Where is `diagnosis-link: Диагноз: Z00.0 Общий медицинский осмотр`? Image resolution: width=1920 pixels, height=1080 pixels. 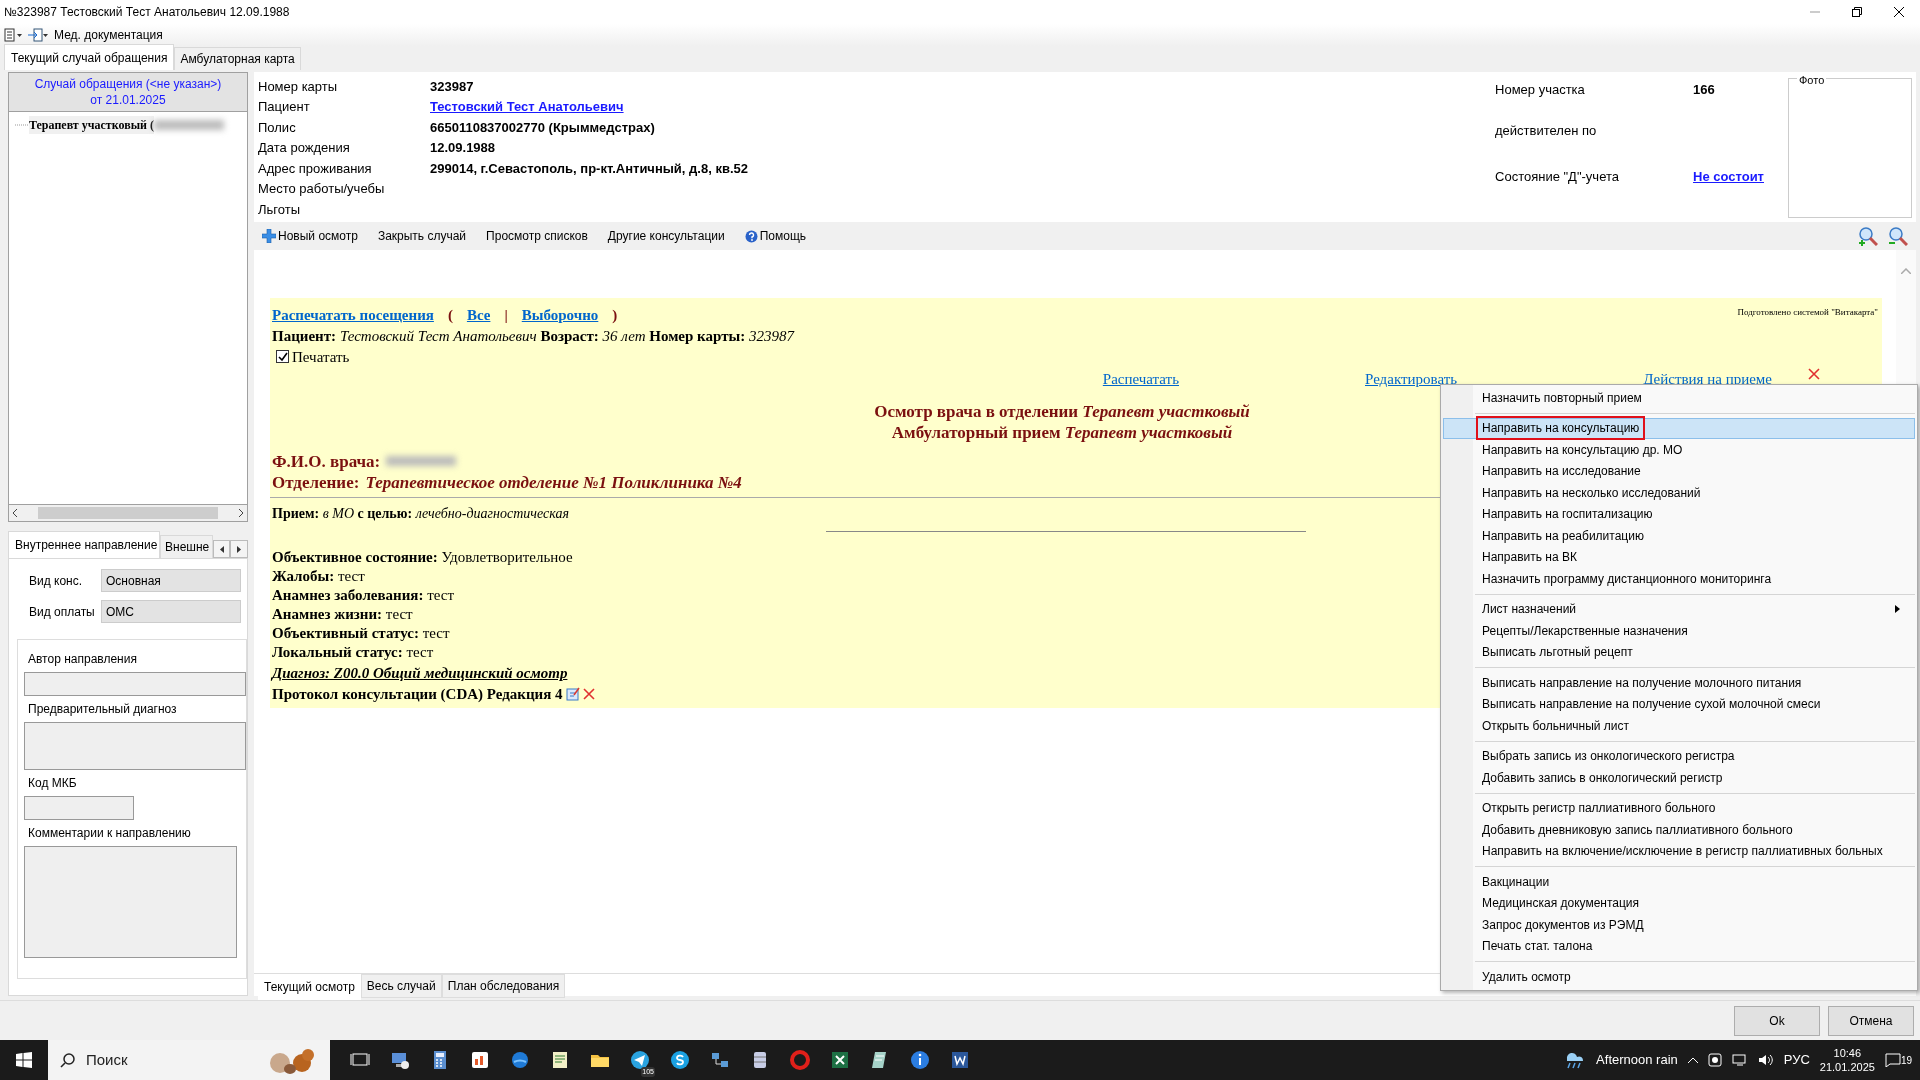
diagnosis-link: Диагноз: Z00.0 Общий медицинский осмотр is located at coordinates (420, 672).